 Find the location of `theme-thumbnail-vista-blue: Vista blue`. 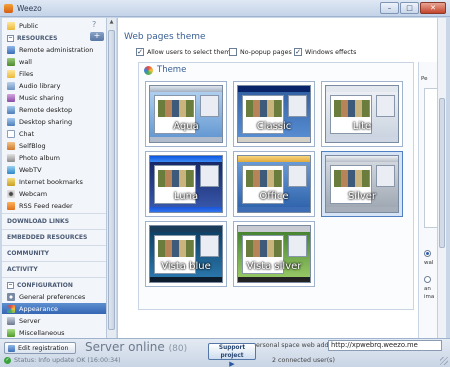

theme-thumbnail-vista-blue: Vista blue is located at coordinates (186, 254).